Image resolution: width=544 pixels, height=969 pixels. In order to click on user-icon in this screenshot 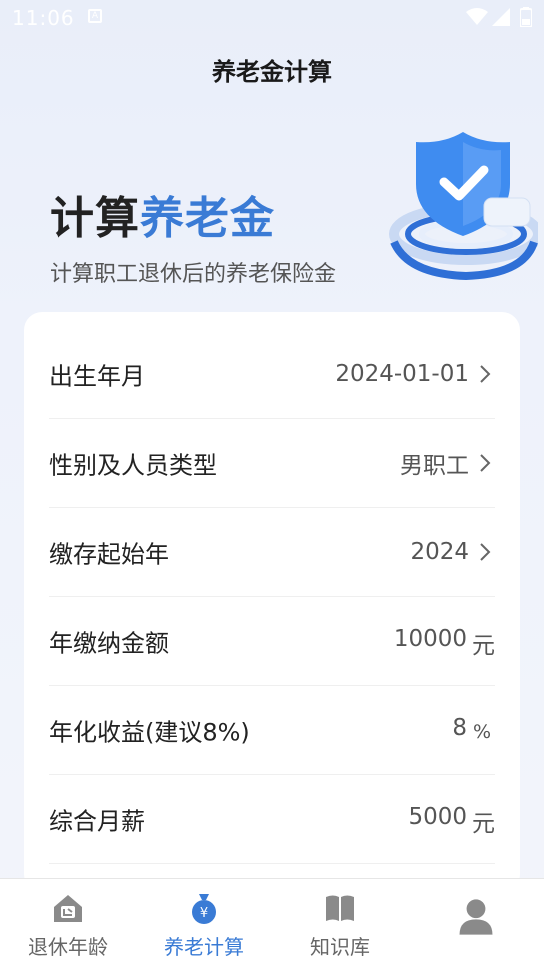, I will do `click(476, 917)`.